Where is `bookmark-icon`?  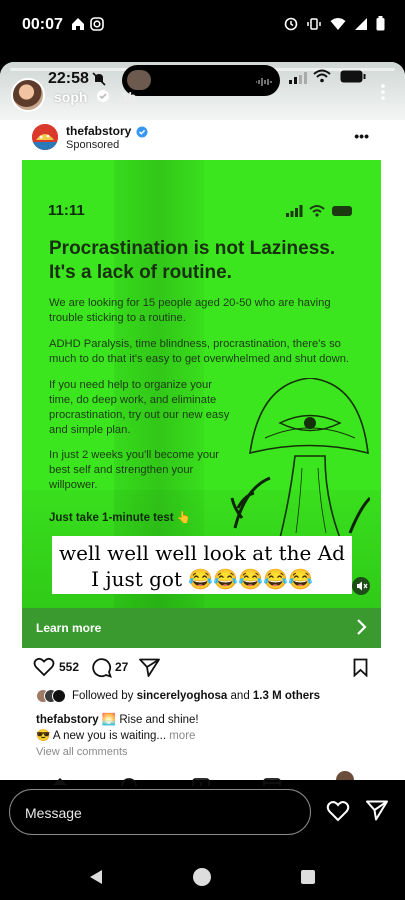
bookmark-icon is located at coordinates (360, 670).